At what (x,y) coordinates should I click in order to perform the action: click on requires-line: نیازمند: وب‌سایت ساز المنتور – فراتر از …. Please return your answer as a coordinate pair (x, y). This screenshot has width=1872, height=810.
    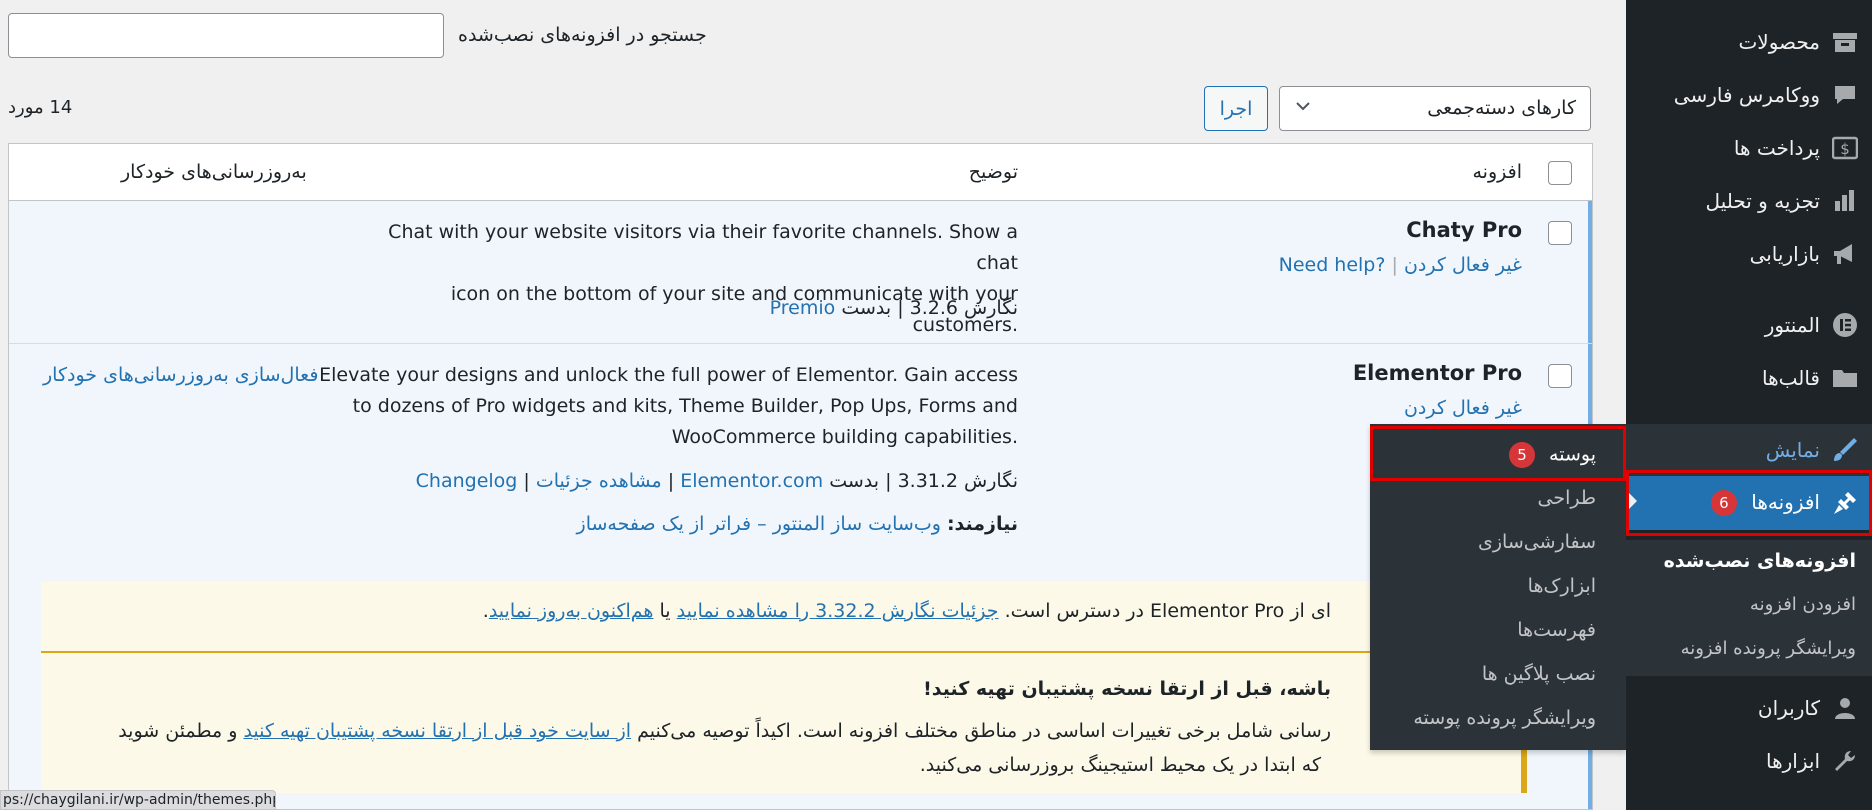
    Looking at the image, I should click on (797, 524).